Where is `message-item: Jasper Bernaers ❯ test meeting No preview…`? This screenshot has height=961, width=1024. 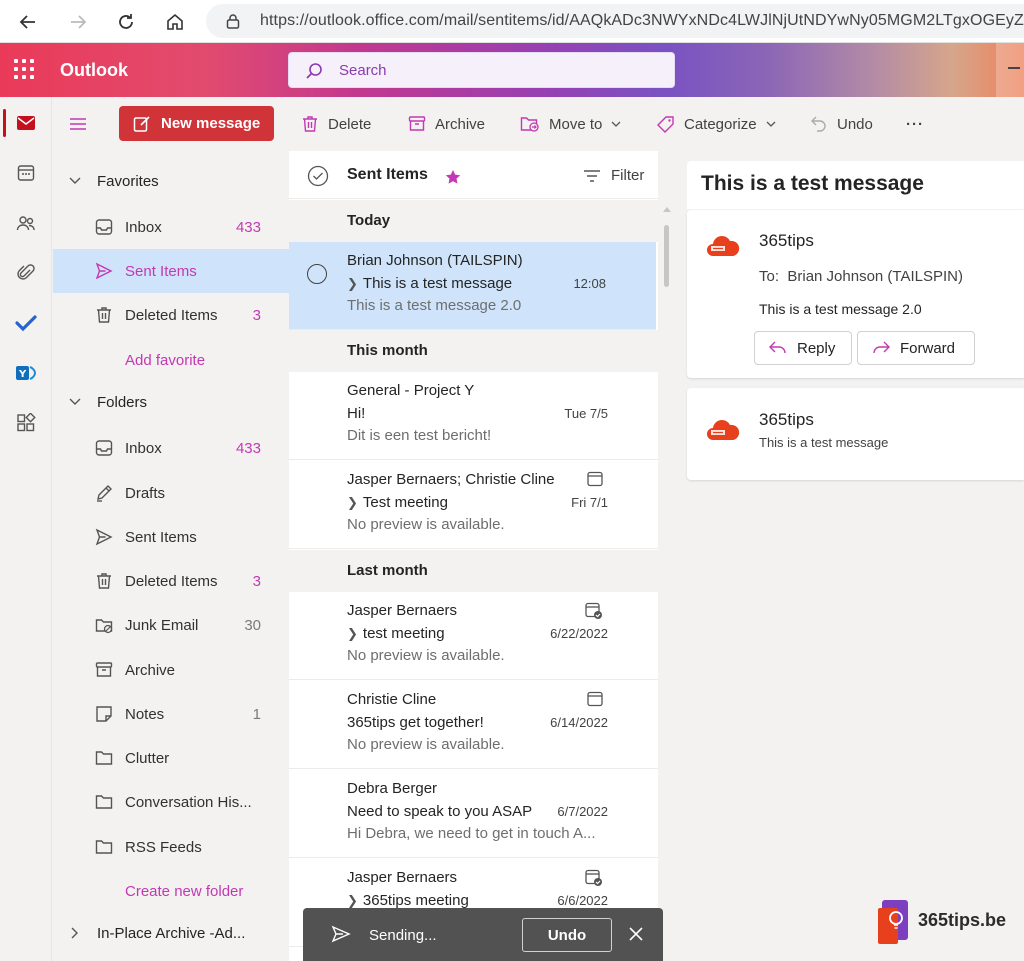
message-item: Jasper Bernaers ❯ test meeting No preview… is located at coordinates (473, 636).